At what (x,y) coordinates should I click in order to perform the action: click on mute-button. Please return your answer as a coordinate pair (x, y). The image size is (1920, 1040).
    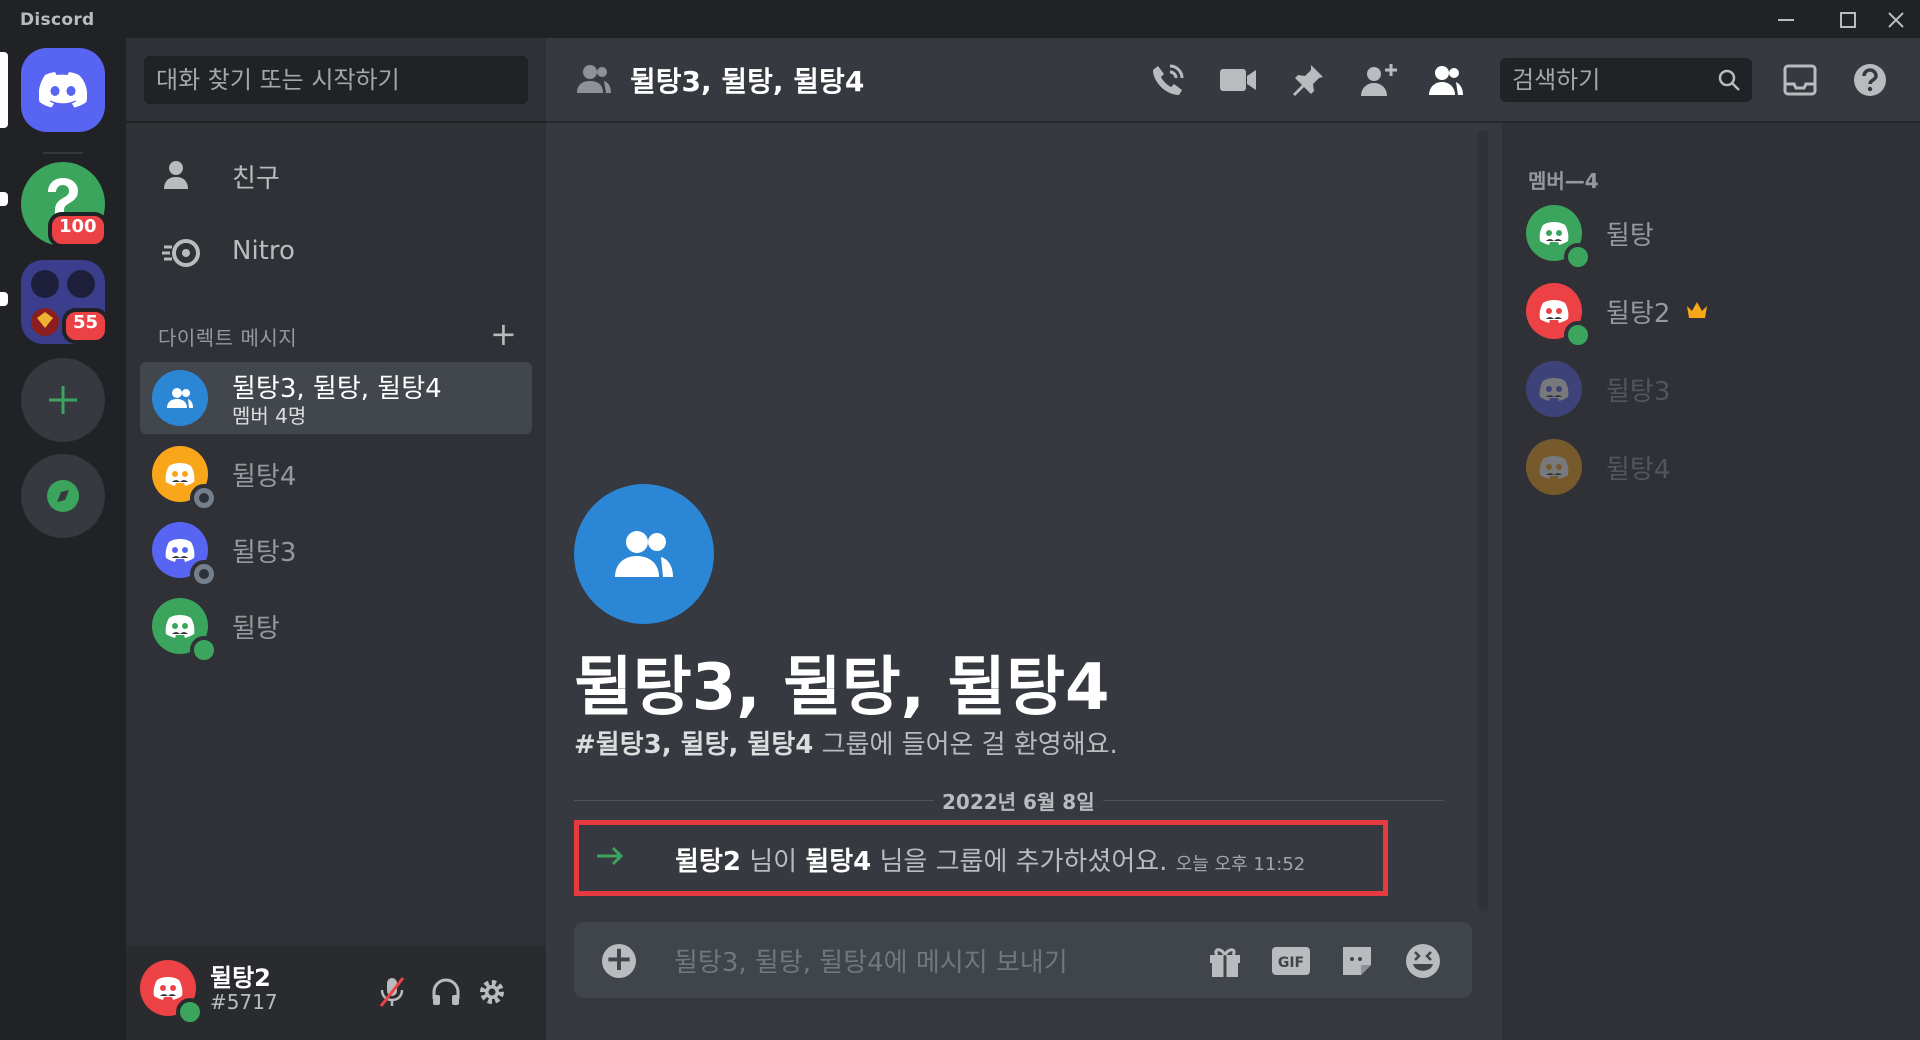
    Looking at the image, I should click on (392, 992).